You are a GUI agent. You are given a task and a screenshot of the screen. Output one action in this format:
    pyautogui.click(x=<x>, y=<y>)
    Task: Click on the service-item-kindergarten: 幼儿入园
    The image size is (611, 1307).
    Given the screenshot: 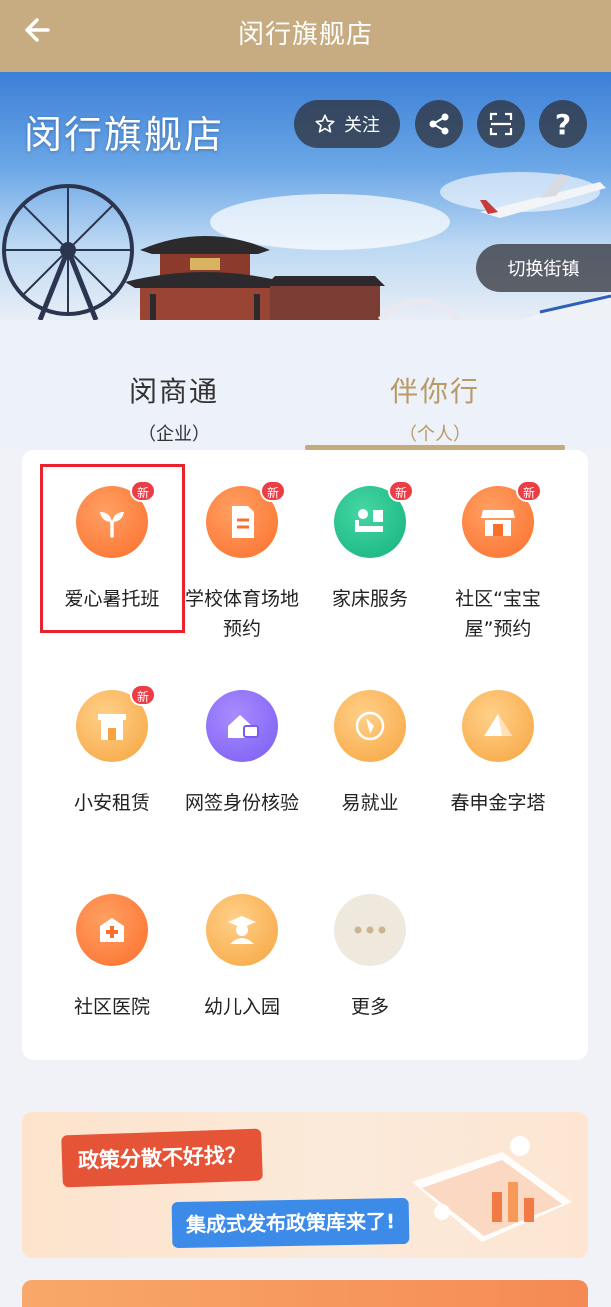 What is the action you would take?
    pyautogui.click(x=242, y=958)
    